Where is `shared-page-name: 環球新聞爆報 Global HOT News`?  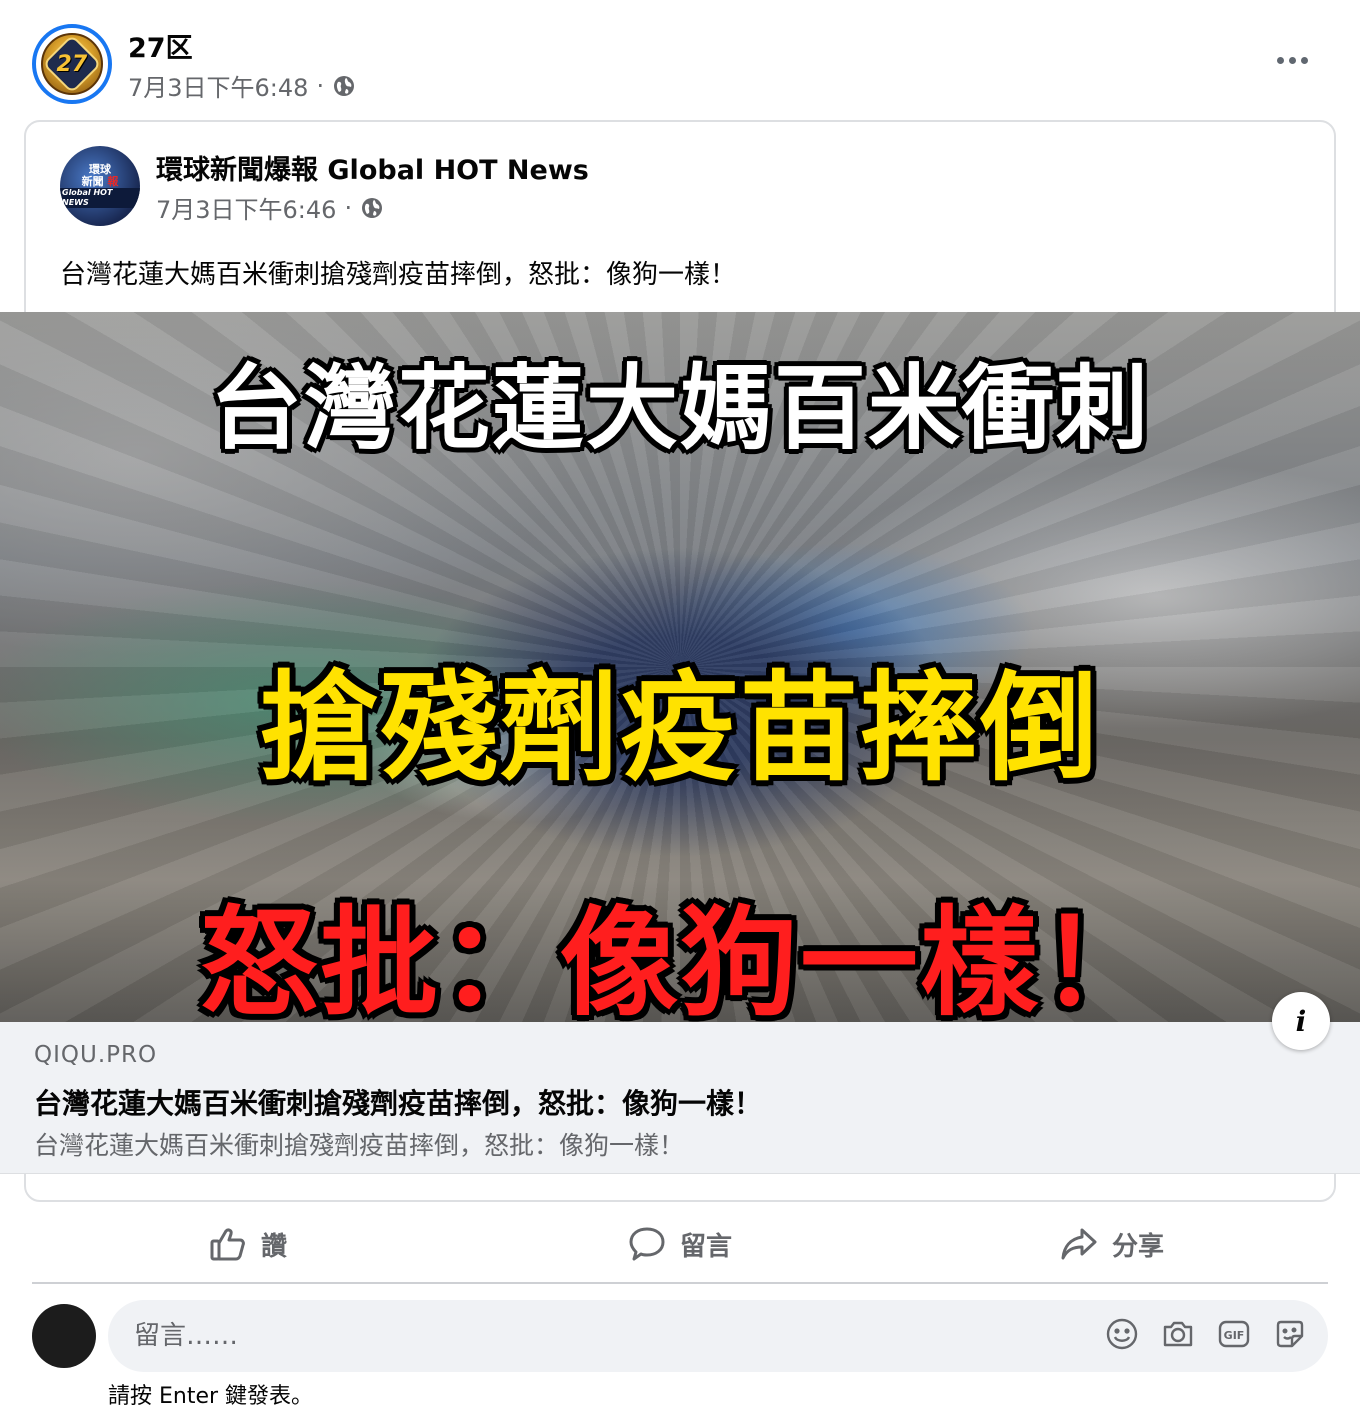 shared-page-name: 環球新聞爆報 Global HOT News is located at coordinates (372, 167).